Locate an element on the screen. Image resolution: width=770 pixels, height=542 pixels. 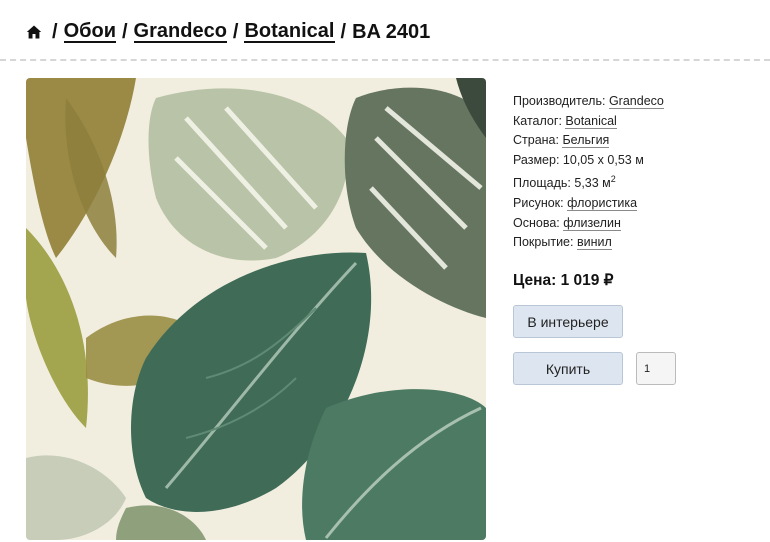
coating-link: винил is located at coordinates (594, 243).